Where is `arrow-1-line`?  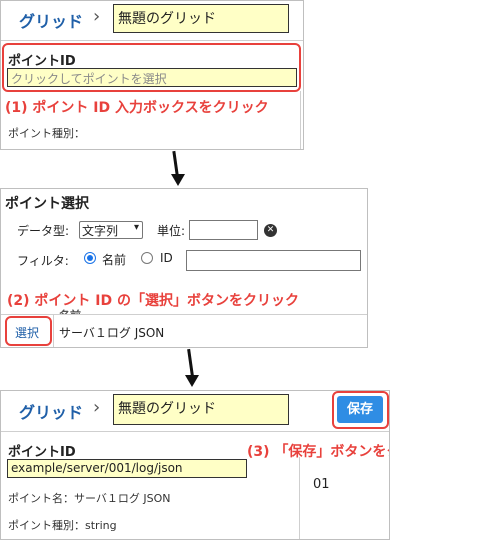
arrow-1-line is located at coordinates (175, 163).